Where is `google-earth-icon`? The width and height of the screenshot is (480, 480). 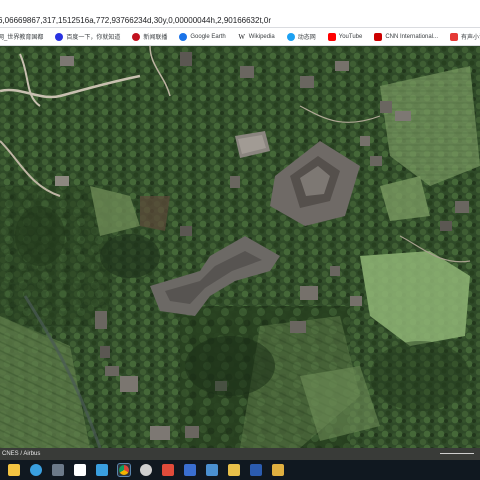 google-earth-icon is located at coordinates (183, 36).